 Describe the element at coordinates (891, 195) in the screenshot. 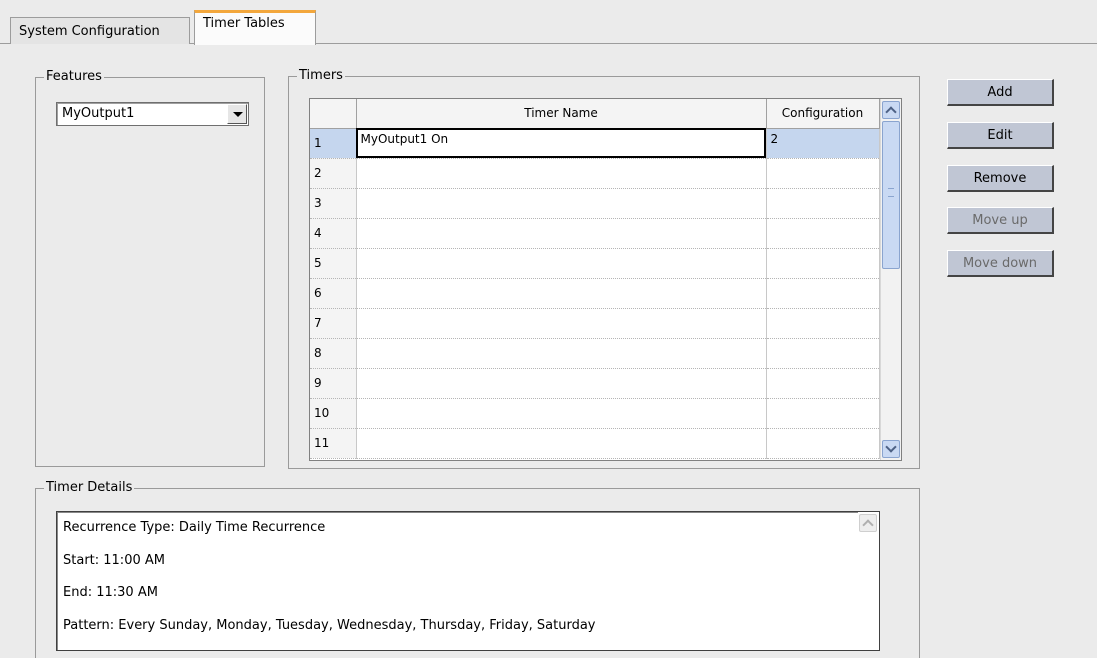

I see `scroll-thumb` at that location.